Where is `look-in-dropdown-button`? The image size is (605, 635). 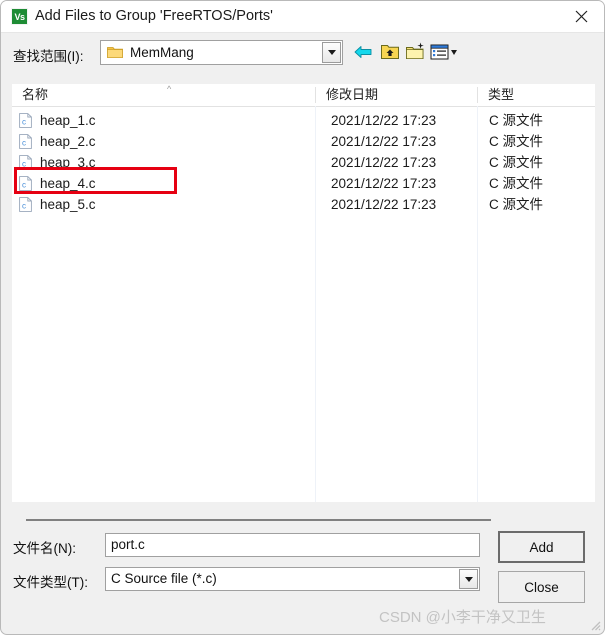
look-in-dropdown-button is located at coordinates (331, 52).